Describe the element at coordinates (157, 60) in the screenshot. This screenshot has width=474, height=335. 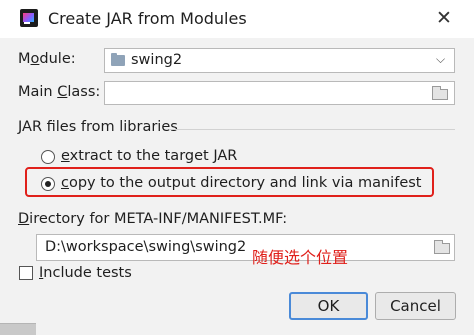
I see `module-select-value: swing2` at that location.